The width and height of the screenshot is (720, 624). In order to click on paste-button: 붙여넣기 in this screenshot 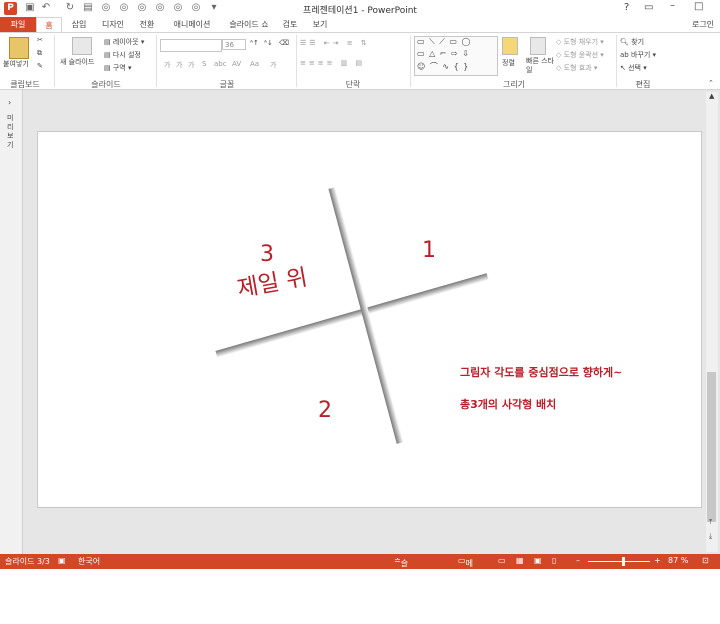, I will do `click(16, 64)`.